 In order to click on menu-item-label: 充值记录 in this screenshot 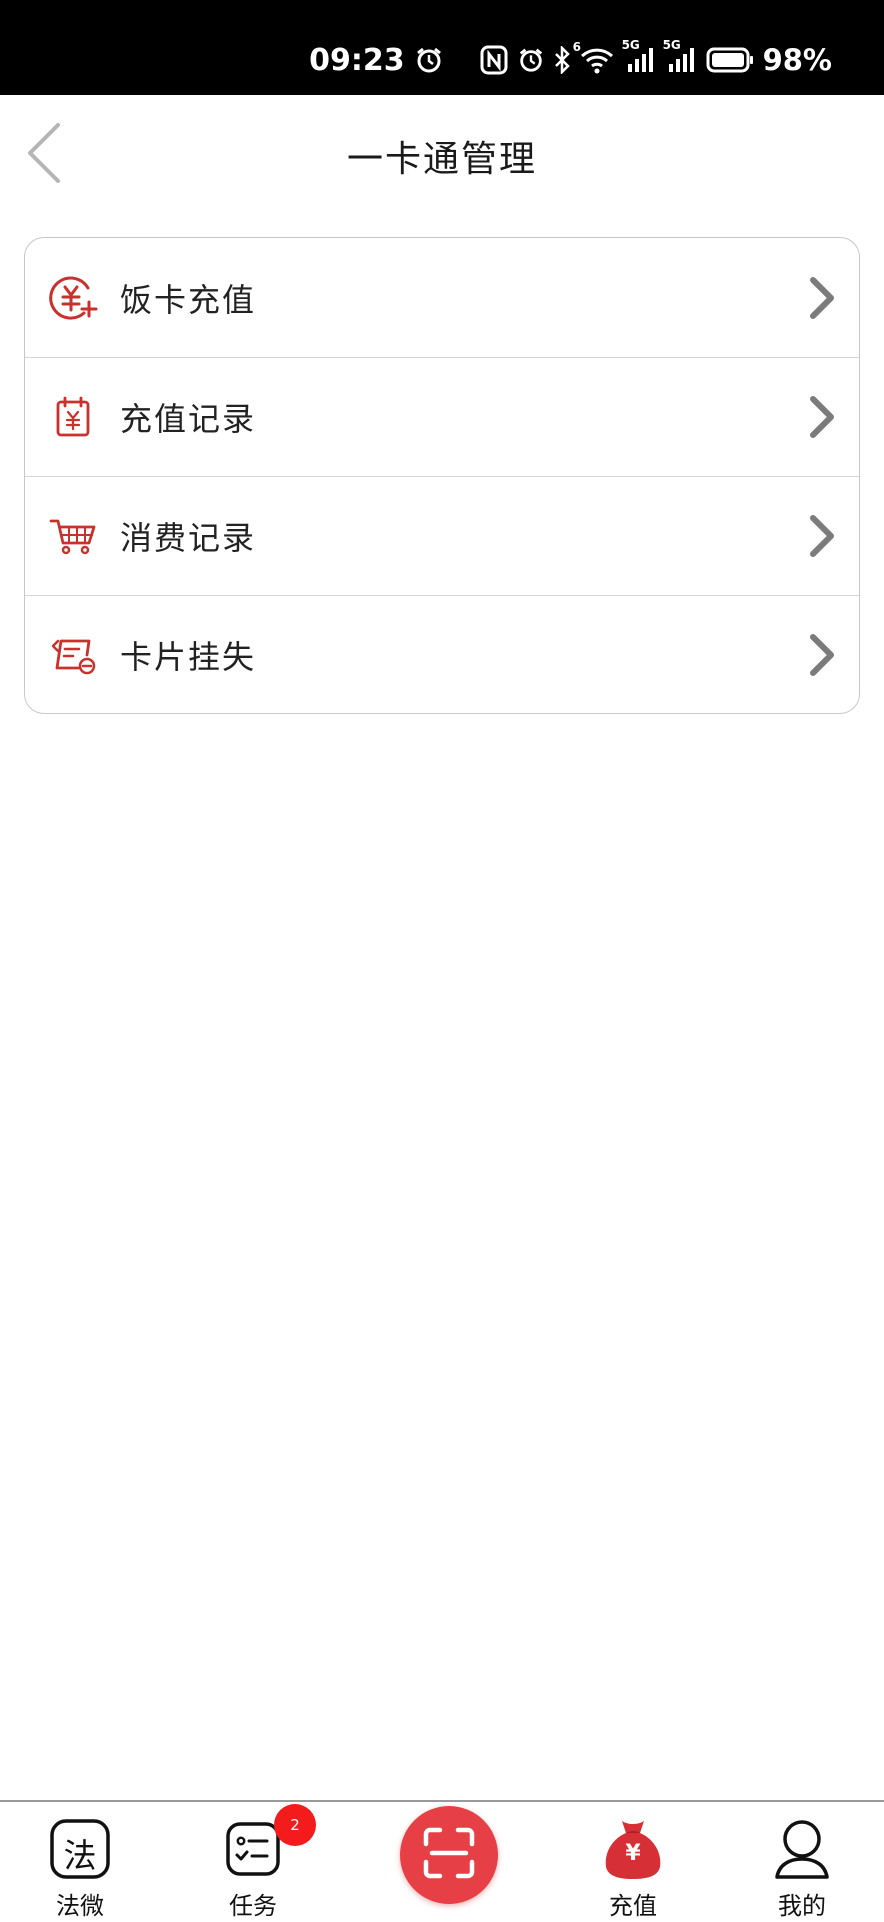, I will do `click(188, 419)`.